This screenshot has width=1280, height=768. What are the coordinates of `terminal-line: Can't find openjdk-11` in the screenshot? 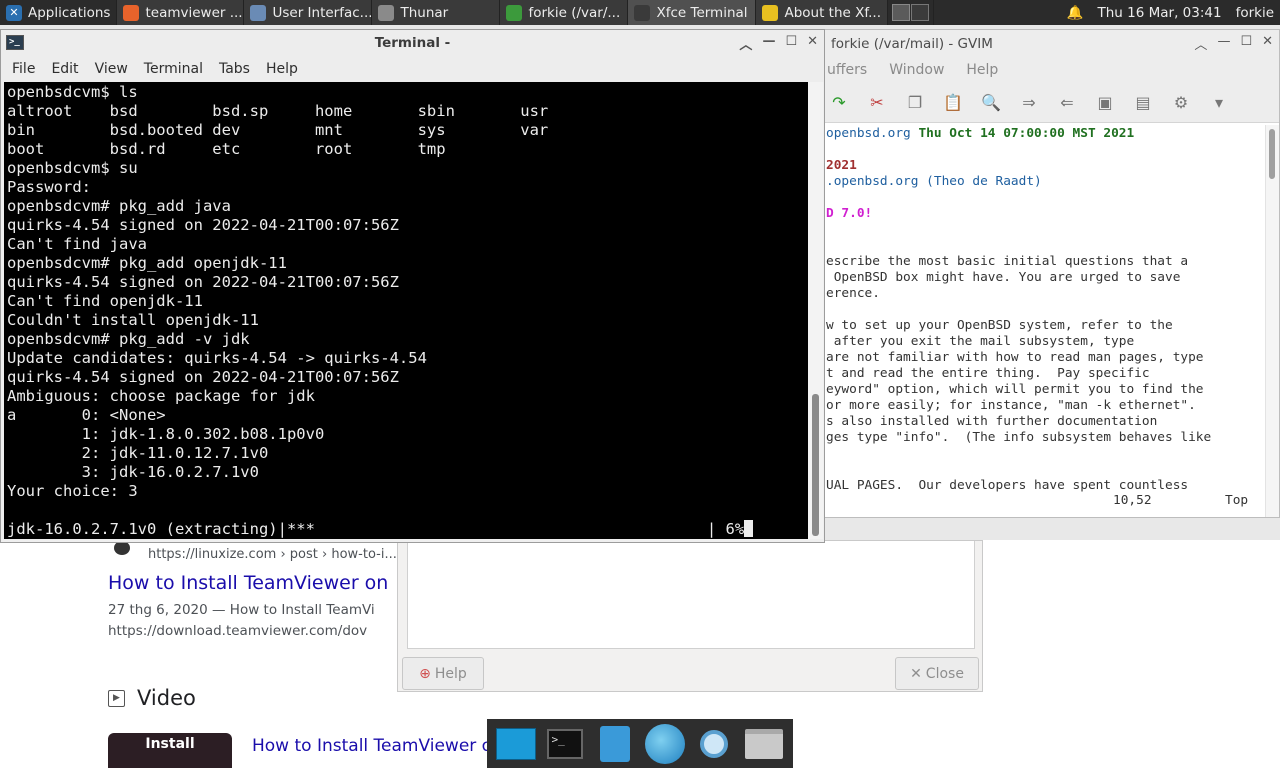 It's located at (105, 301).